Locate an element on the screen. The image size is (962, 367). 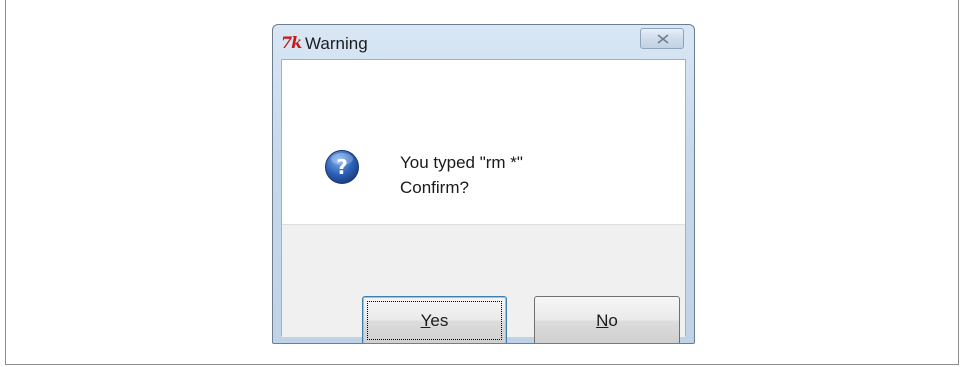
button-area: Yes No is located at coordinates (483, 283).